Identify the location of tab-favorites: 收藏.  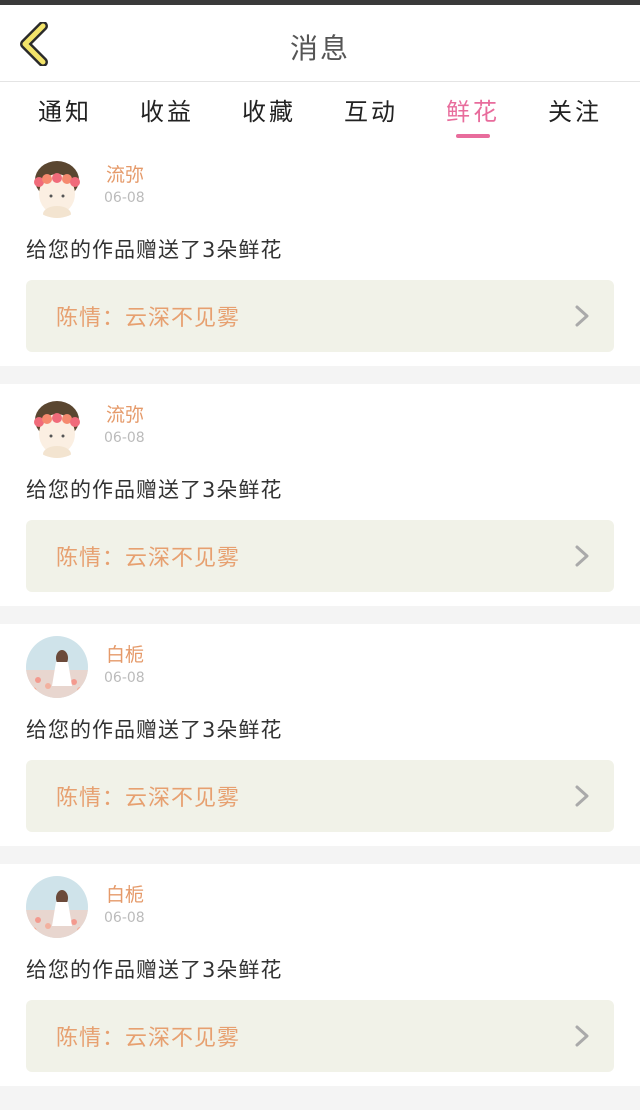
(269, 113).